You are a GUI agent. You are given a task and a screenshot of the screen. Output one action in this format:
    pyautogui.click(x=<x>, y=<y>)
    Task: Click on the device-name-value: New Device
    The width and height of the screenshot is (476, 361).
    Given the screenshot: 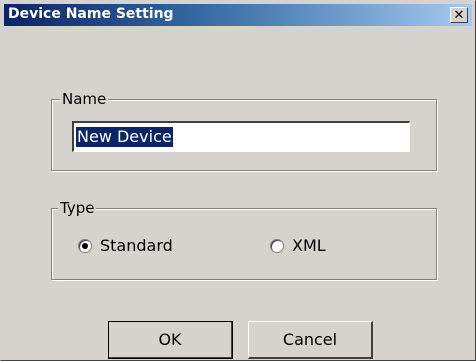 What is the action you would take?
    pyautogui.click(x=124, y=137)
    